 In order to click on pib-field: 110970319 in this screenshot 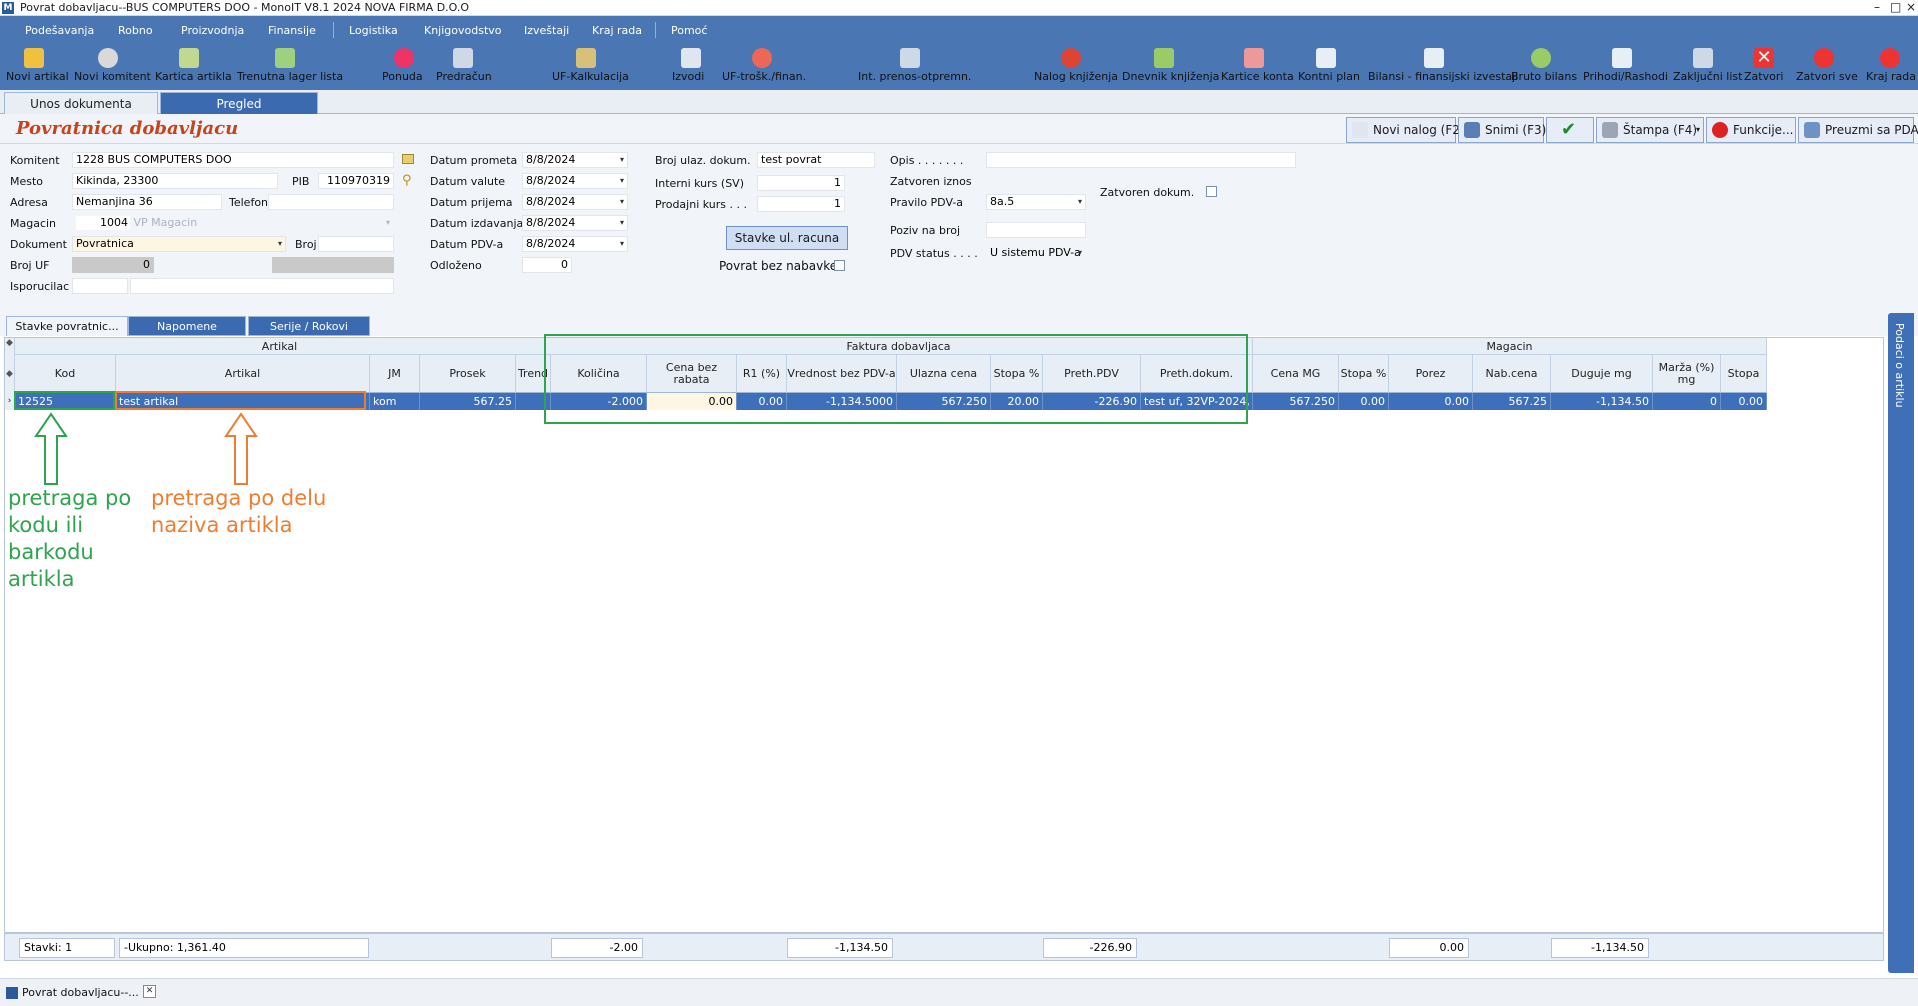, I will do `click(356, 181)`.